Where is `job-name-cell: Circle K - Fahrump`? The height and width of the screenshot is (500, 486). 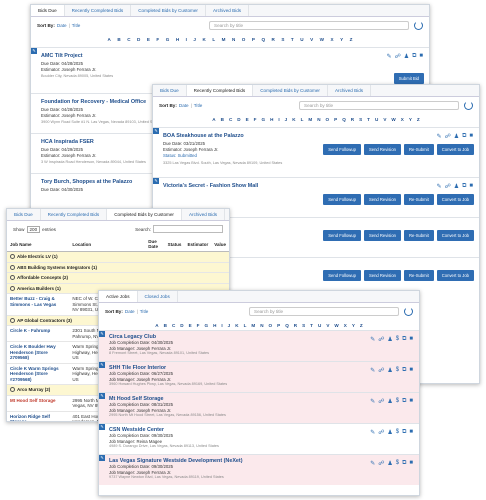 job-name-cell: Circle K - Fahrump is located at coordinates (38, 333).